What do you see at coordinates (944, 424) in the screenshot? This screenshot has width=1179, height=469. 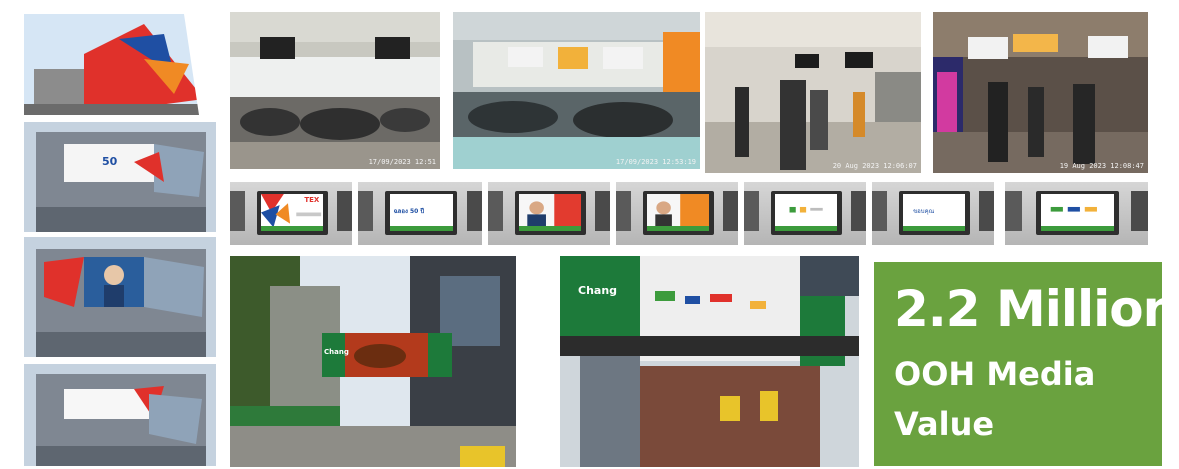 I see `stat-line-3: Value` at bounding box center [944, 424].